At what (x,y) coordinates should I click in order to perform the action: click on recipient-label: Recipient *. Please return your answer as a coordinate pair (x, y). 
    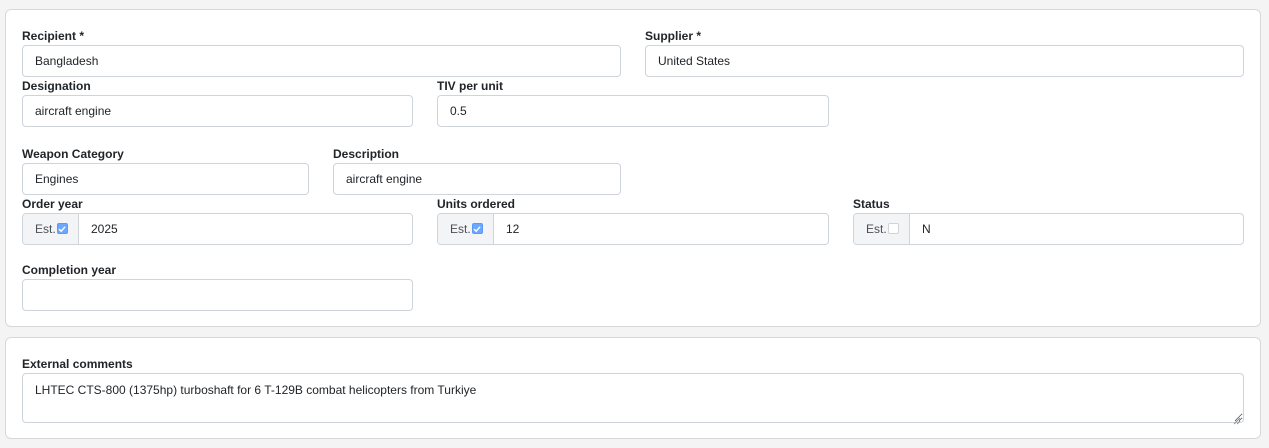
    Looking at the image, I should click on (53, 36).